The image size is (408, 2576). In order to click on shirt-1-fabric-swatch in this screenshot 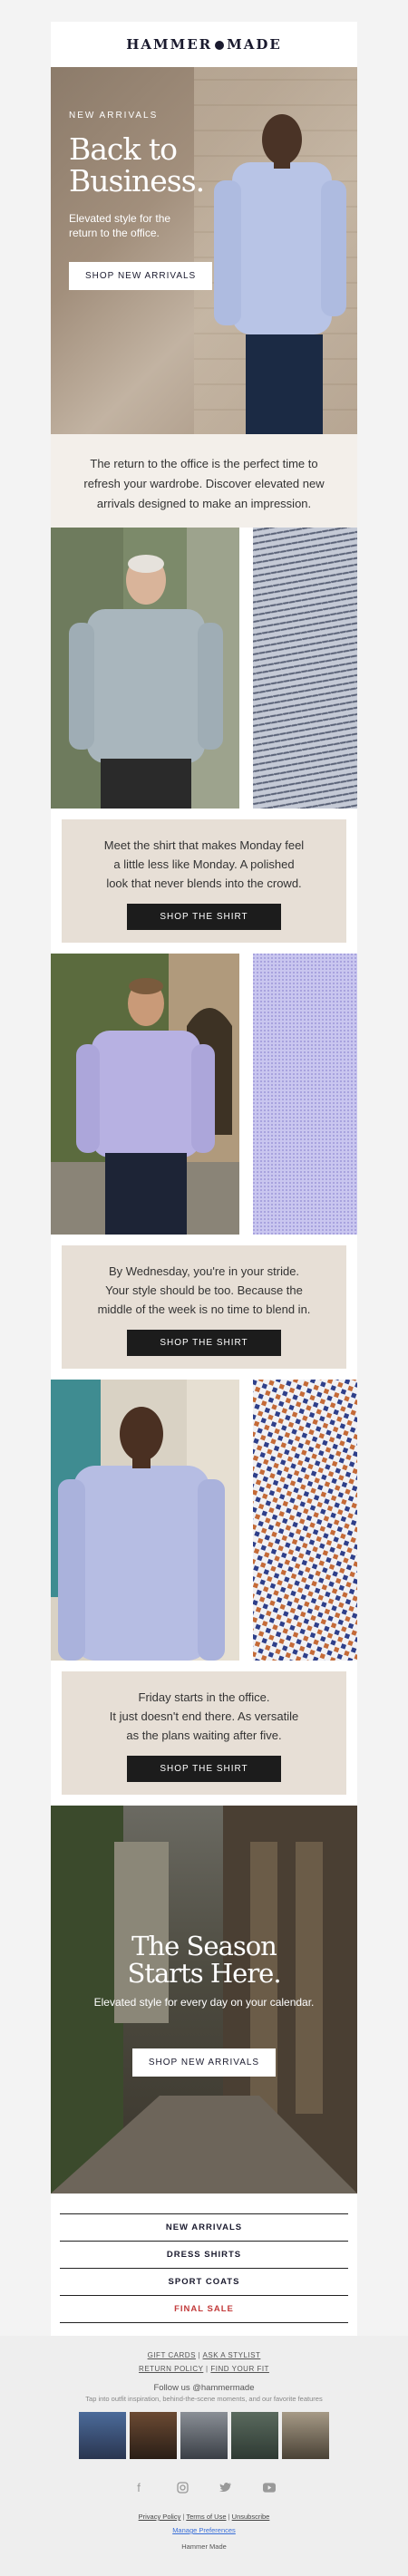, I will do `click(305, 668)`.